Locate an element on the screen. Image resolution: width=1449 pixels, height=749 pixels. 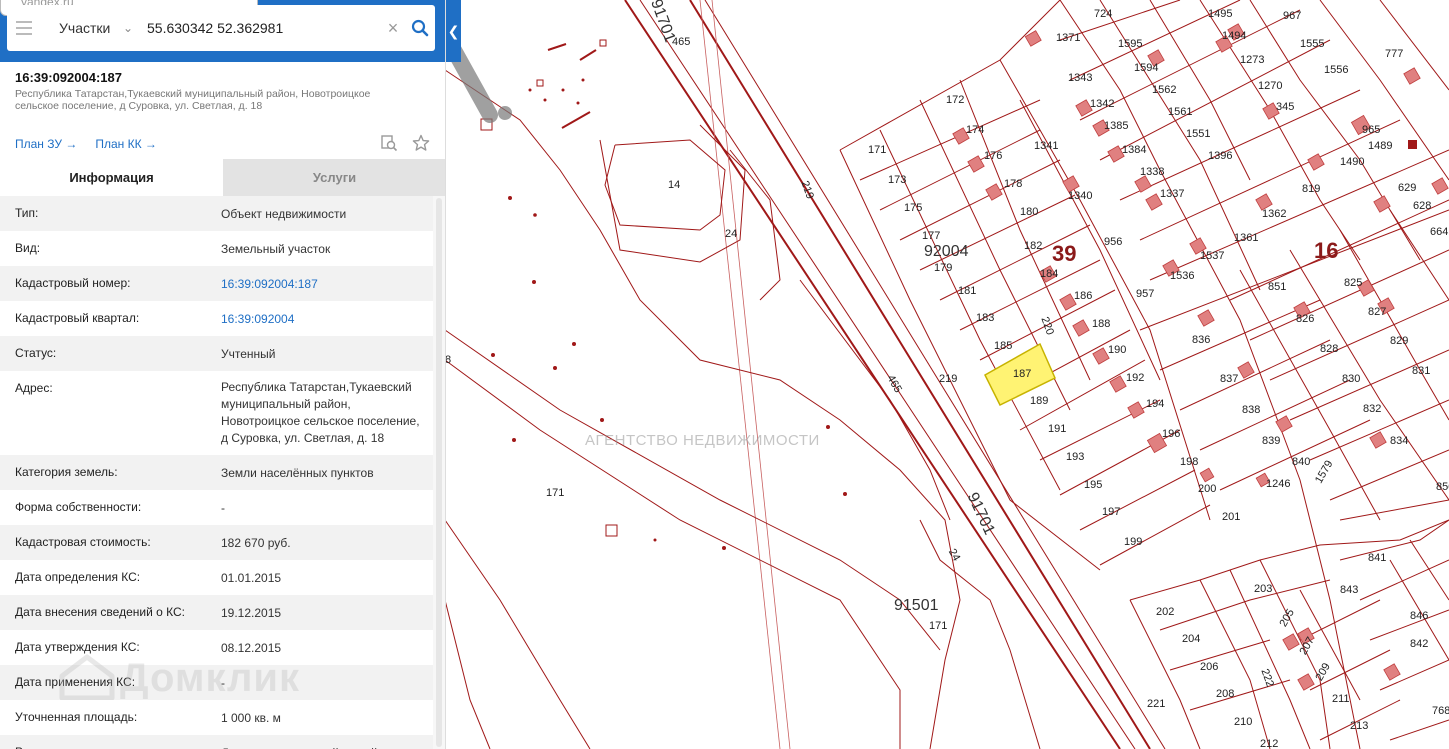
info-row-status: Статус: Учтенный is located at coordinates (216, 353).